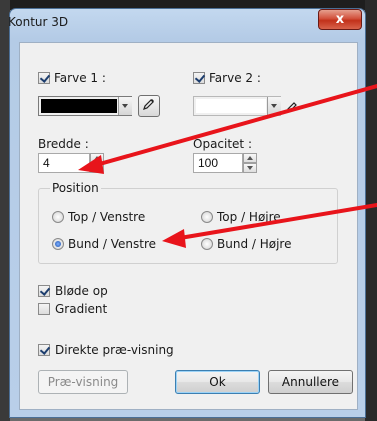  Describe the element at coordinates (207, 244) in the screenshot. I see `radio-bund-hojre` at that location.